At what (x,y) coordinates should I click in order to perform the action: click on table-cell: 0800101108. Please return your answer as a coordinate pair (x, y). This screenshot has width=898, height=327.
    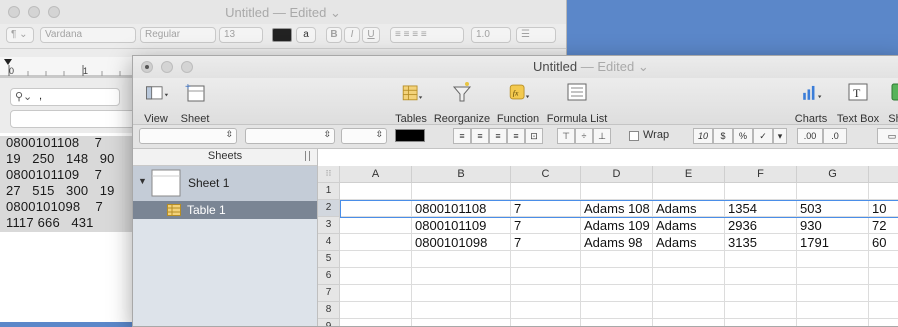
    Looking at the image, I should click on (461, 208).